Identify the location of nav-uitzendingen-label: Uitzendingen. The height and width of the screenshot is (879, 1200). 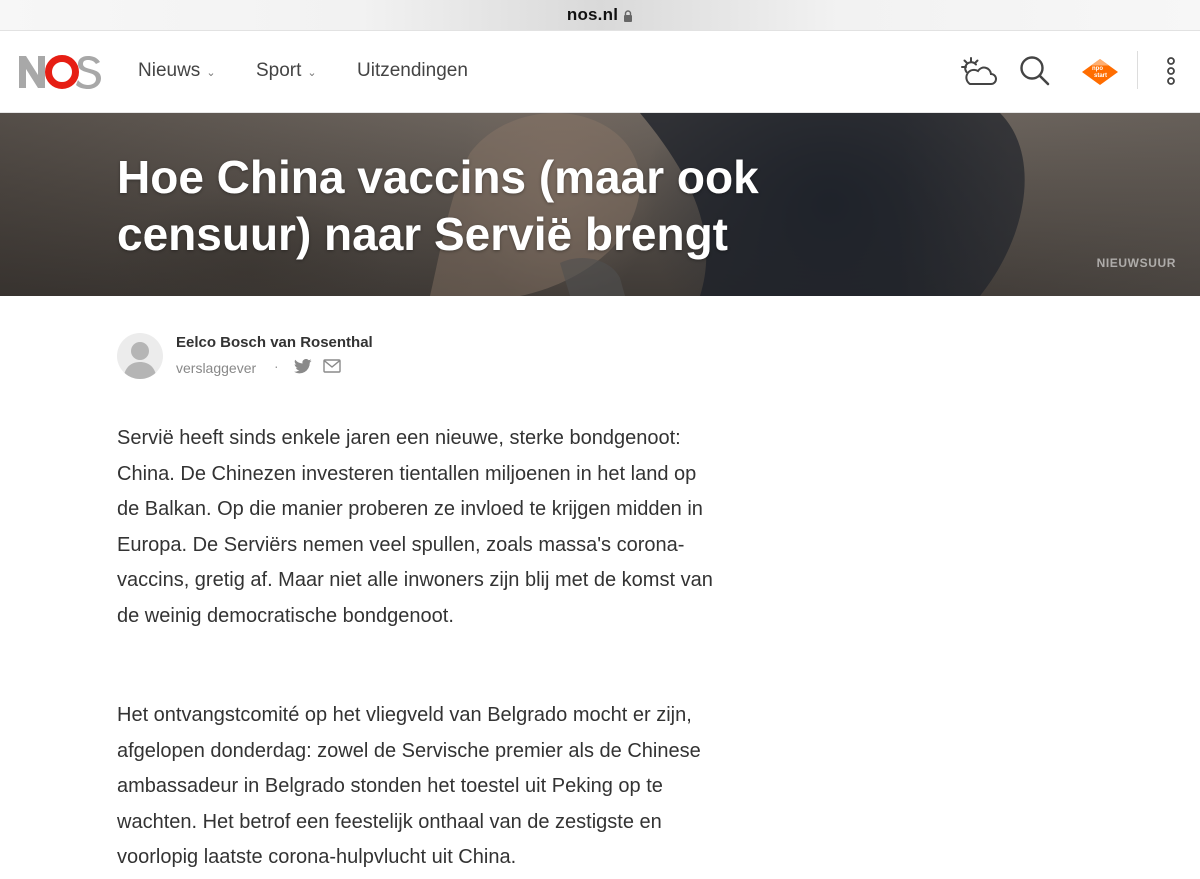
(412, 70).